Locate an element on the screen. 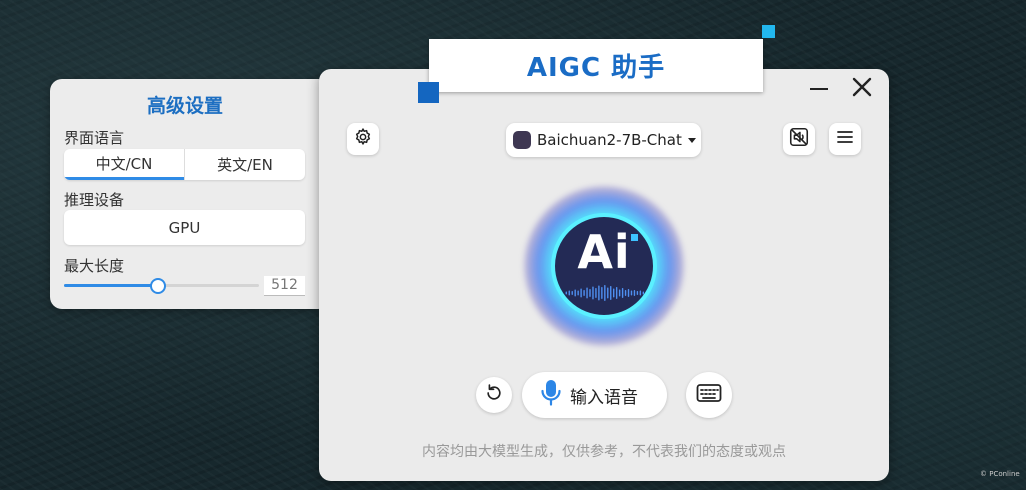  model-select-dropdown: Baichuan2-7B-Chat is located at coordinates (603, 140).